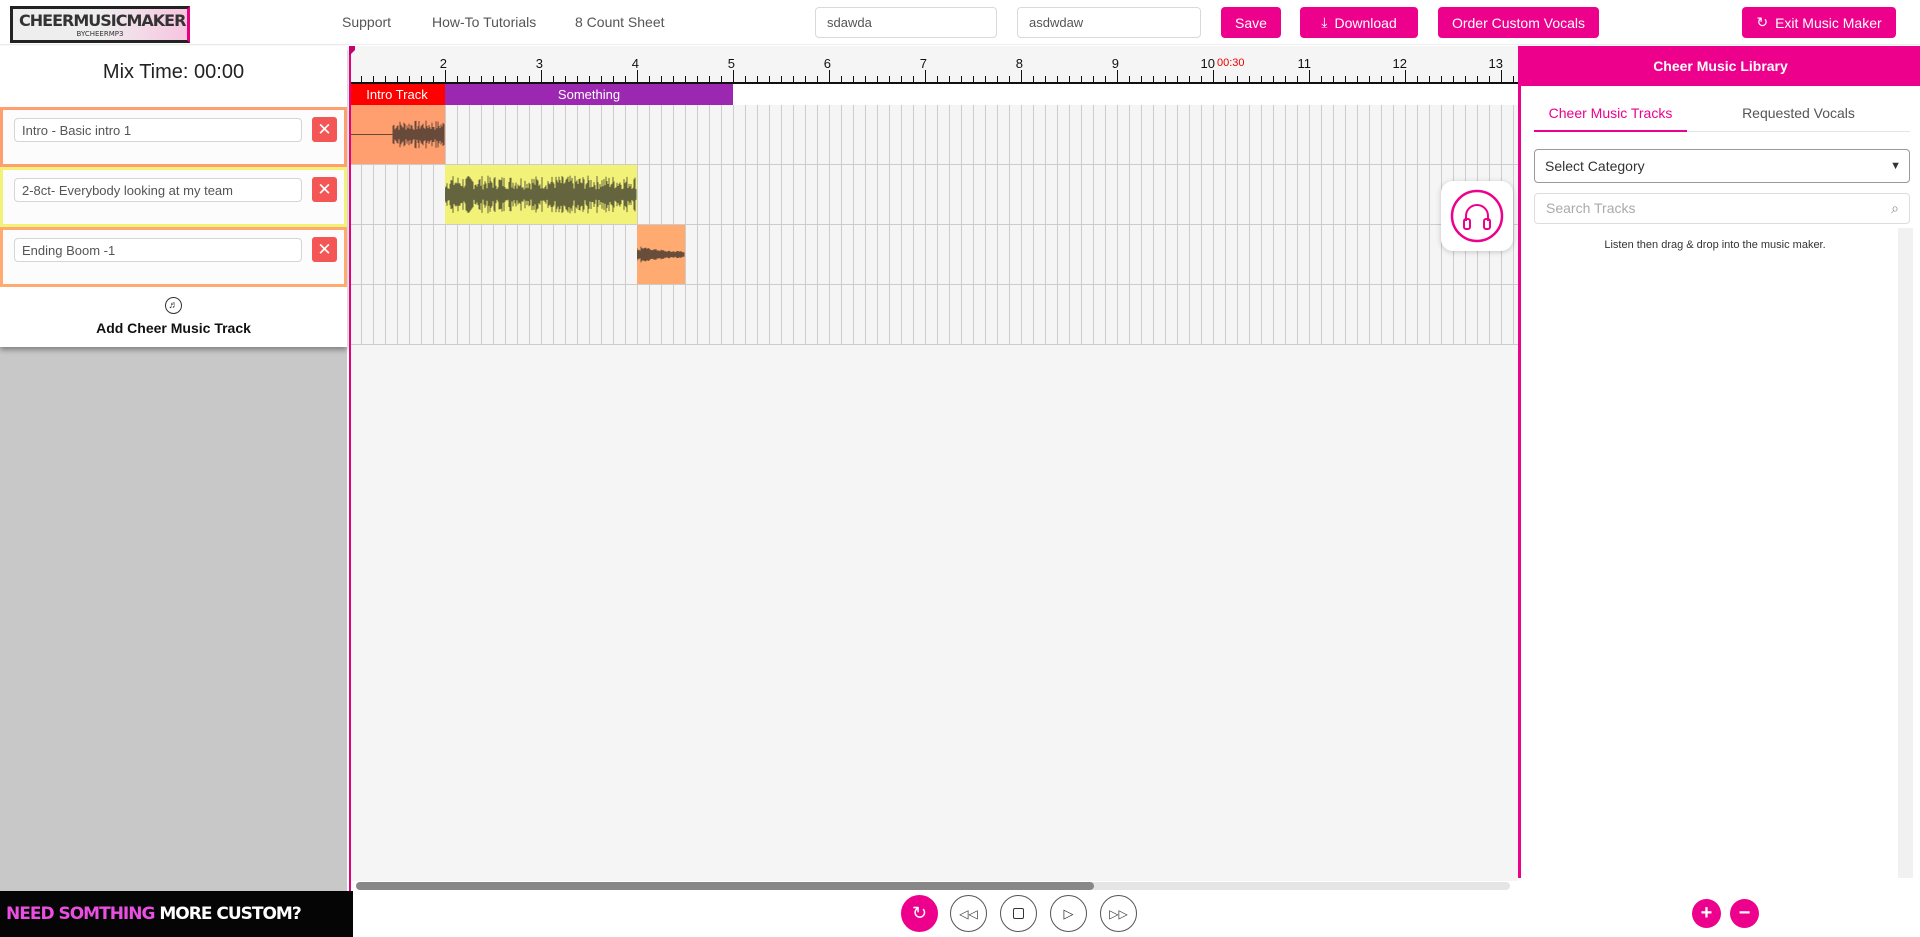  Describe the element at coordinates (1518, 22) in the screenshot. I see `order-custom-vocals-button: Order Custom Vocals` at that location.